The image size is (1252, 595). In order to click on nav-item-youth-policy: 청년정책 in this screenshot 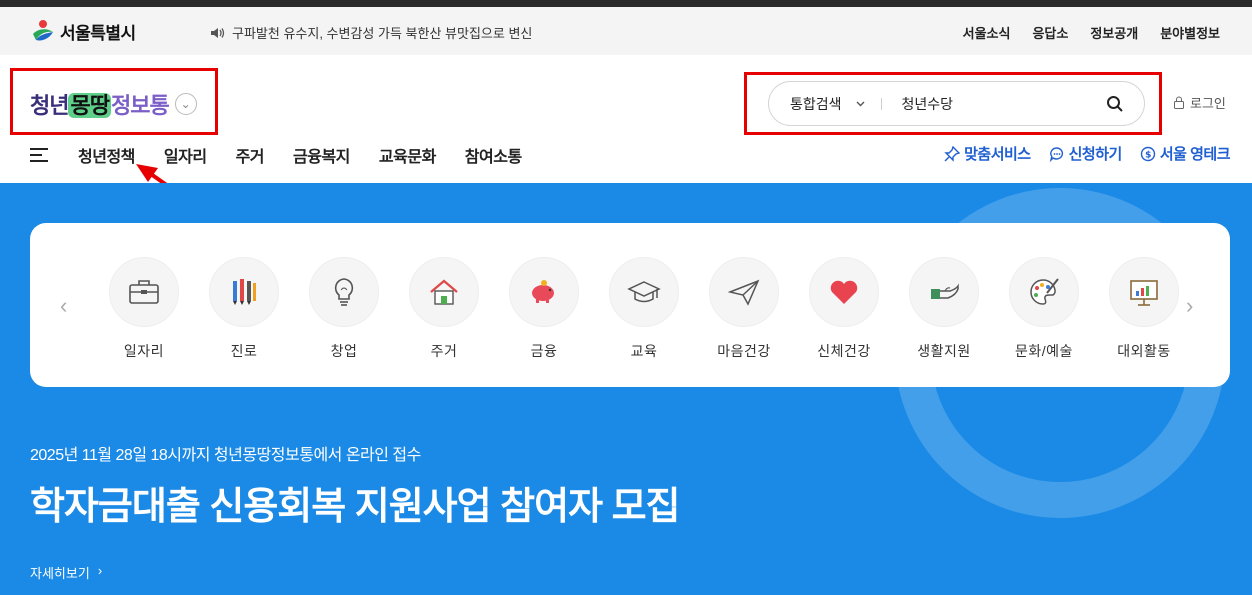, I will do `click(106, 155)`.